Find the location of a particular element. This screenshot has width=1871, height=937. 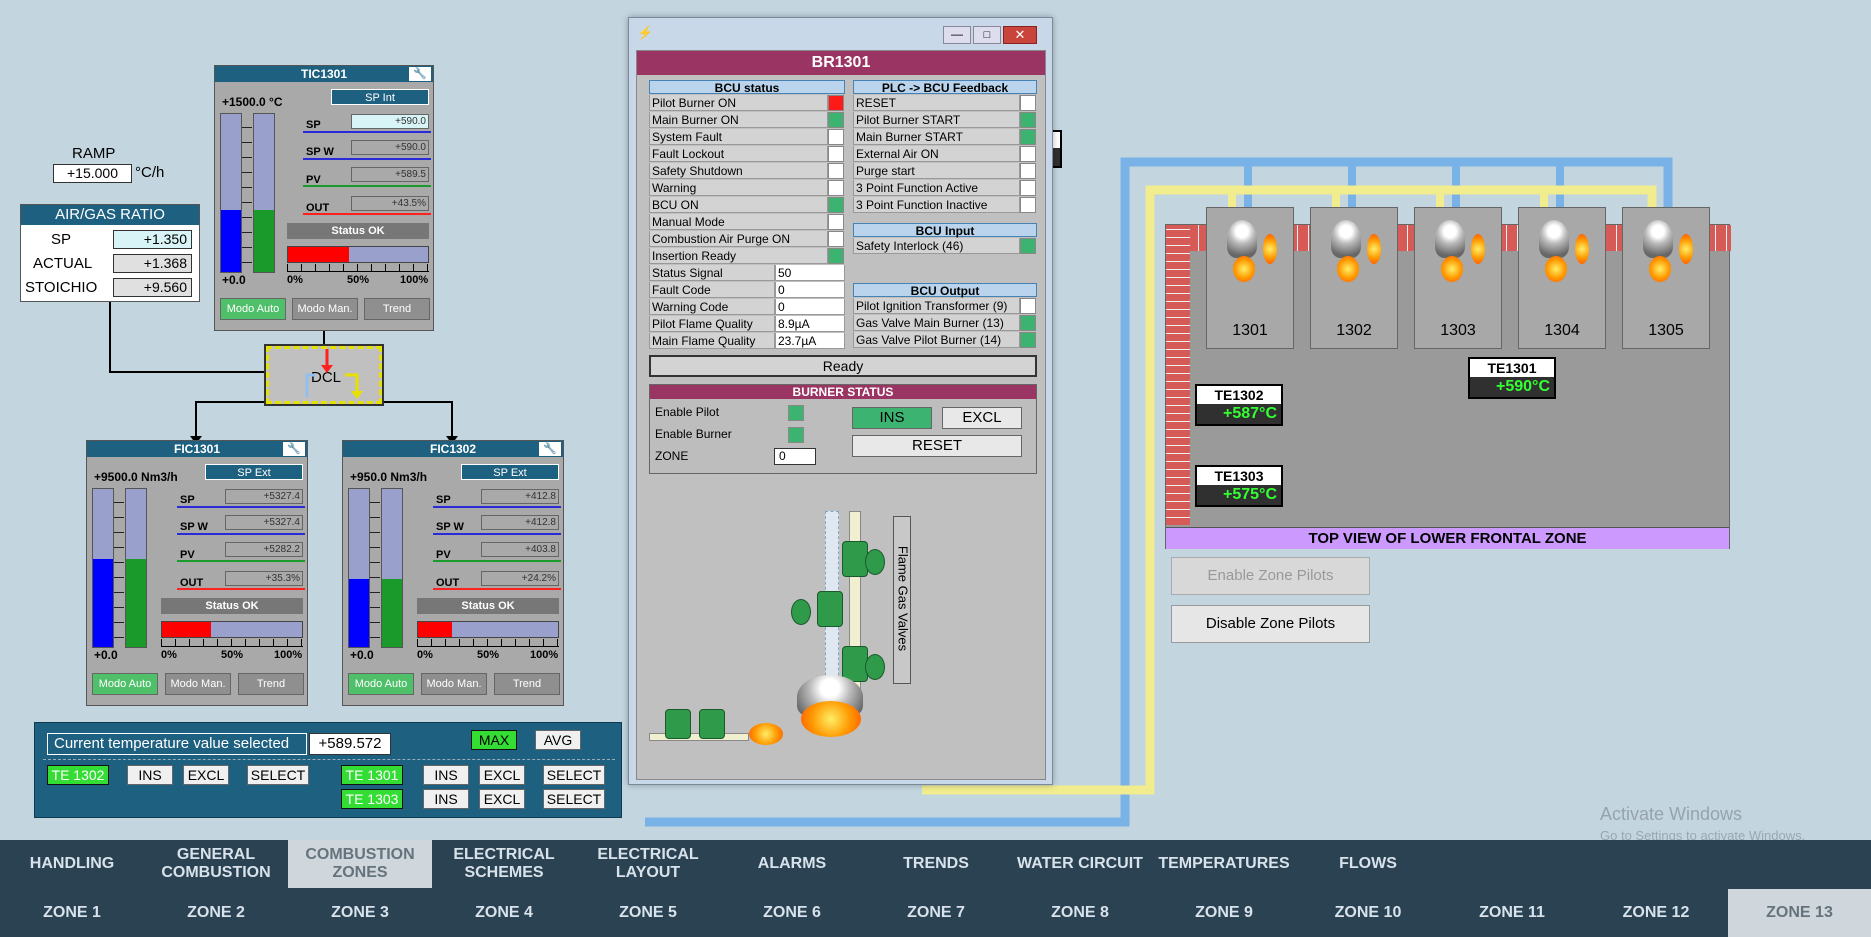

nav-zone-12: ZONE 12 is located at coordinates (1656, 913).